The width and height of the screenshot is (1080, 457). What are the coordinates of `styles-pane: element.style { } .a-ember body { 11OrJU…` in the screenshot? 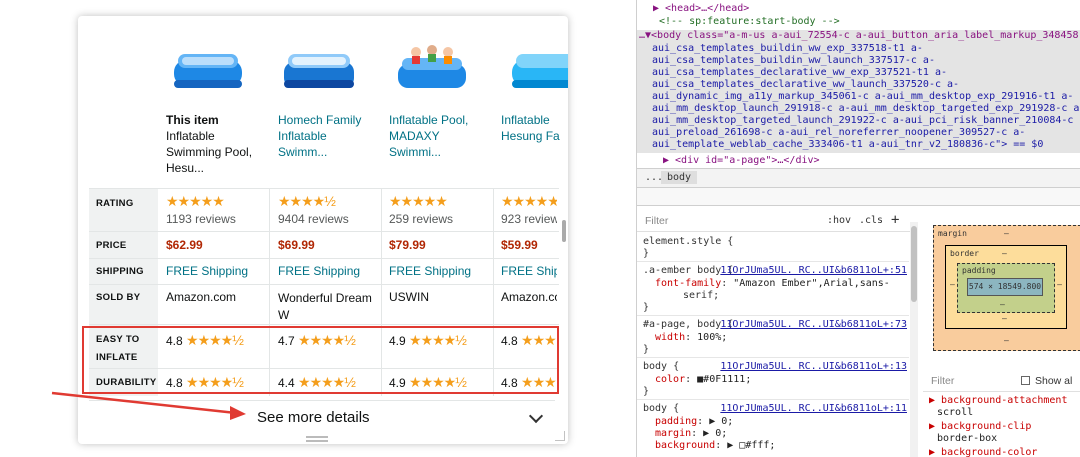 It's located at (773, 344).